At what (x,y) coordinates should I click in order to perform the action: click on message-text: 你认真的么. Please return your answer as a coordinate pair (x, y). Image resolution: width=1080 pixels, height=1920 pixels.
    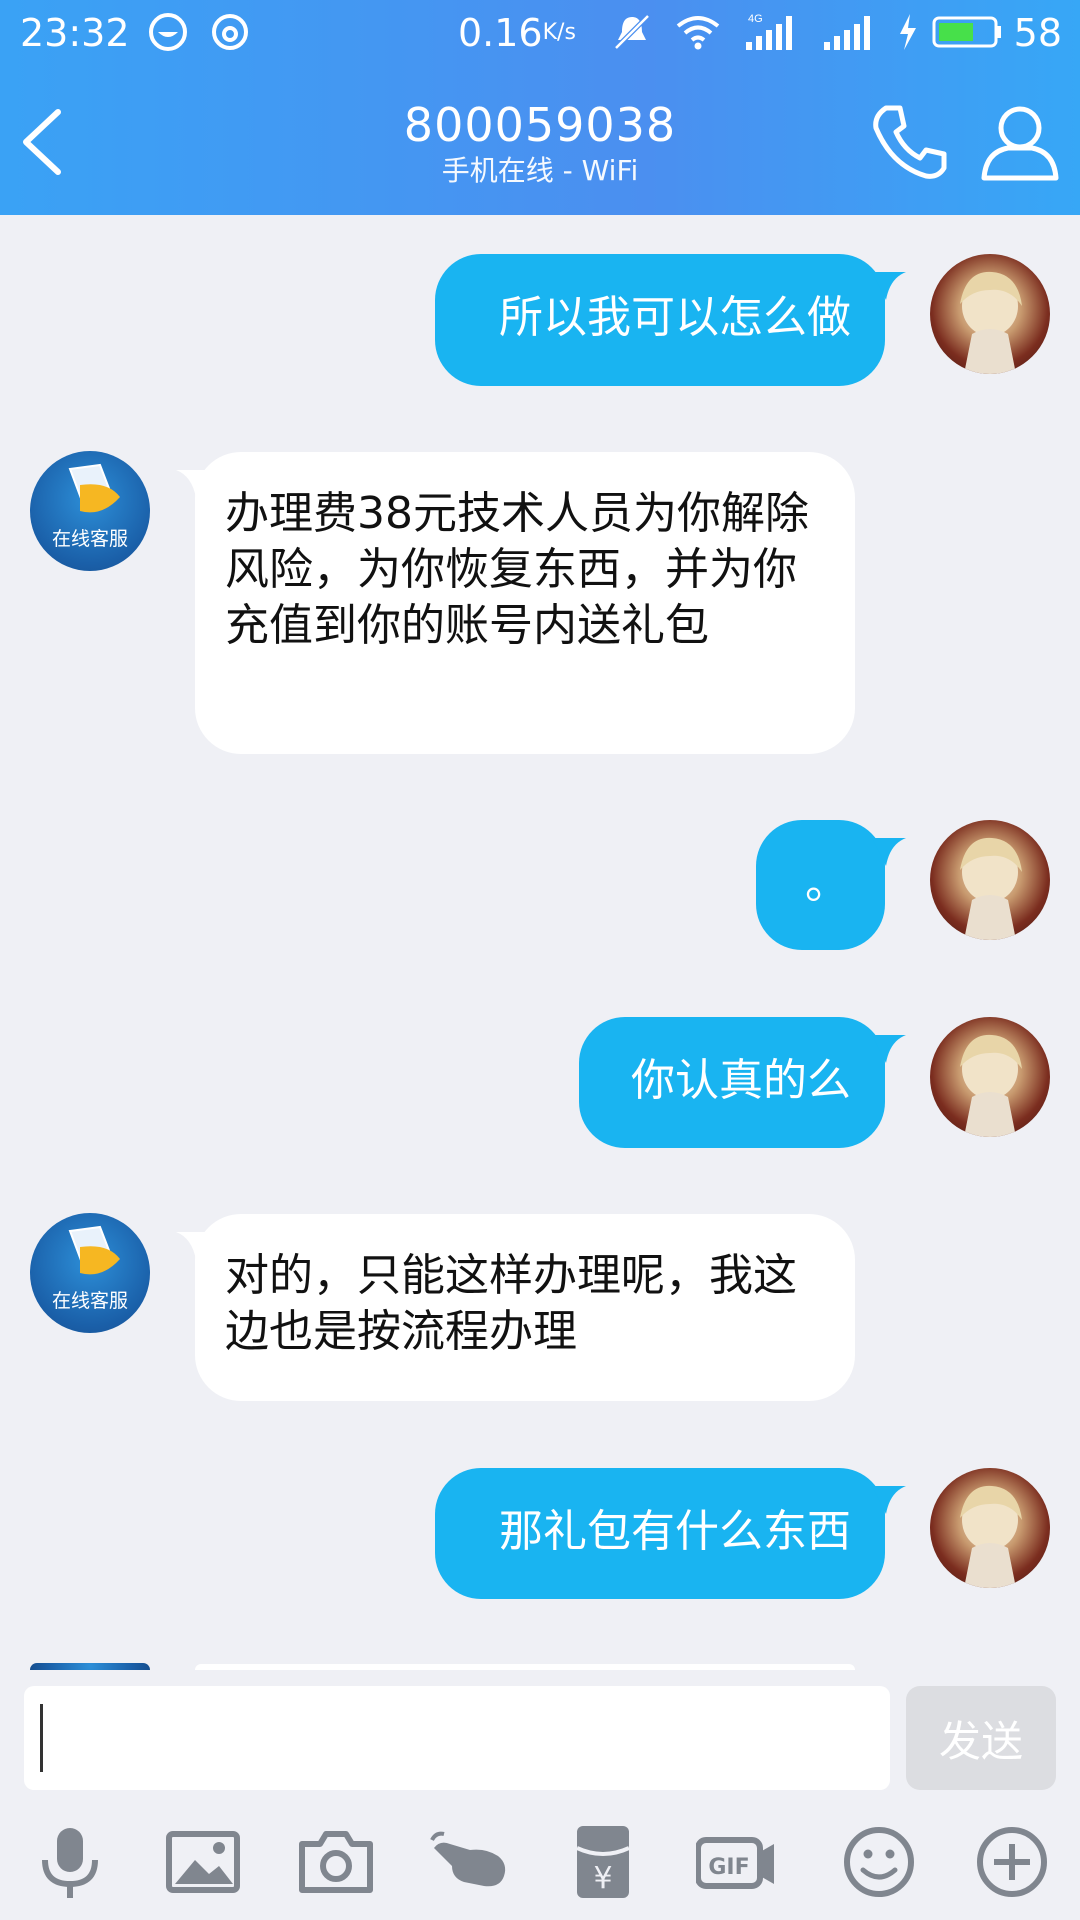
    Looking at the image, I should click on (741, 1080).